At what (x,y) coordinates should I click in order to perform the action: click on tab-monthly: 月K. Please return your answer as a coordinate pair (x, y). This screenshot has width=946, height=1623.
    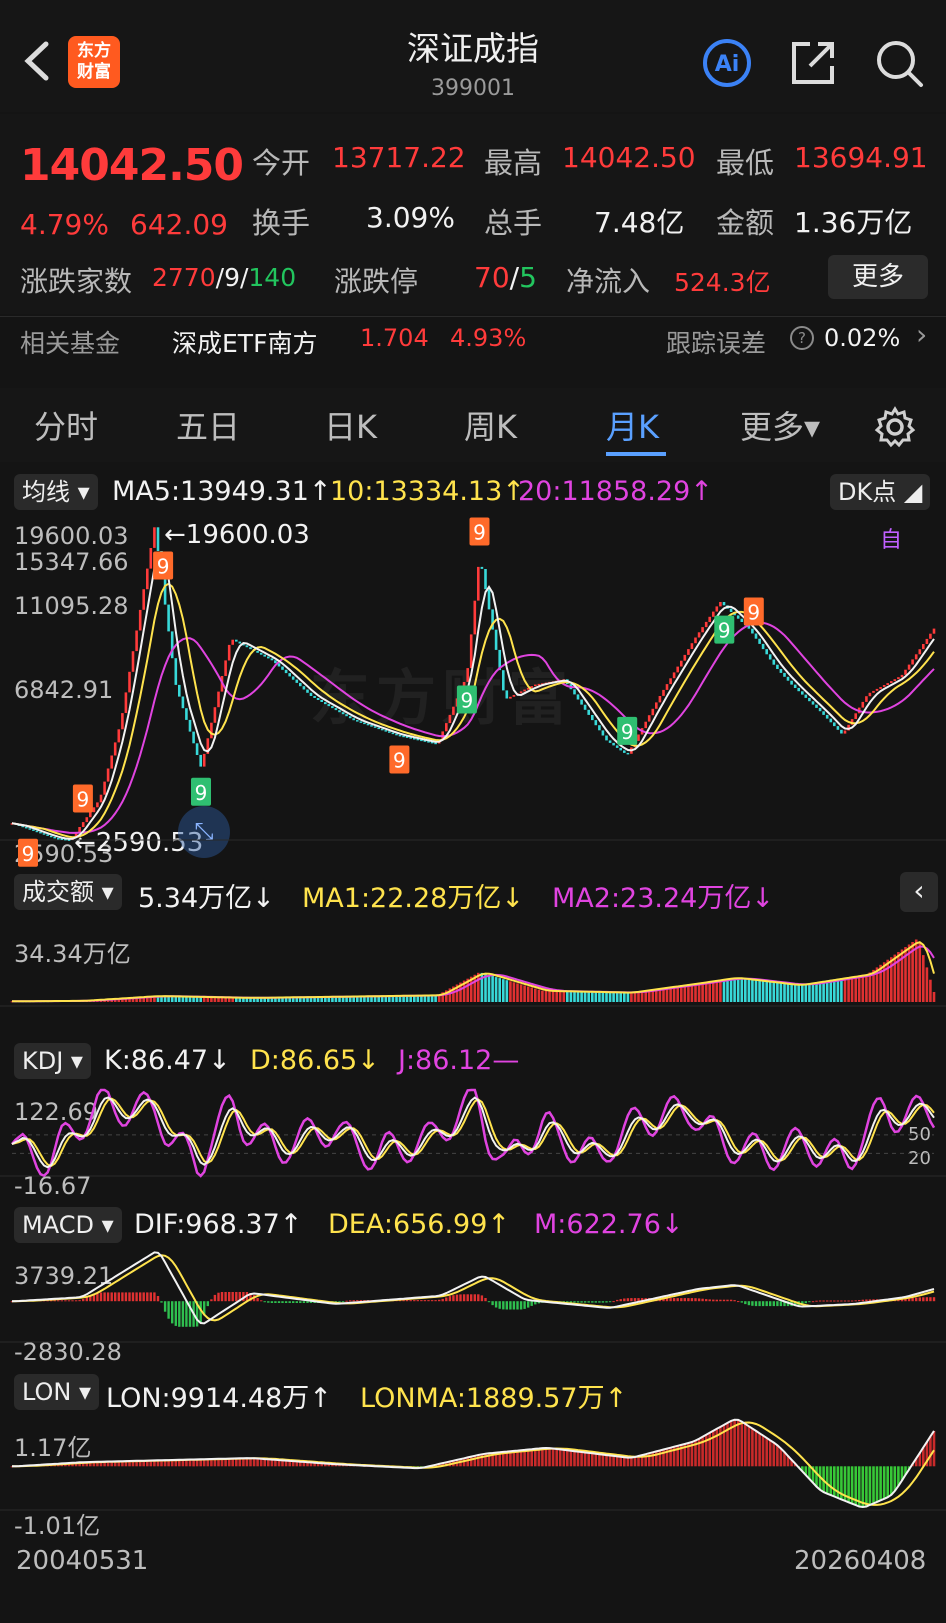
    Looking at the image, I should click on (632, 425).